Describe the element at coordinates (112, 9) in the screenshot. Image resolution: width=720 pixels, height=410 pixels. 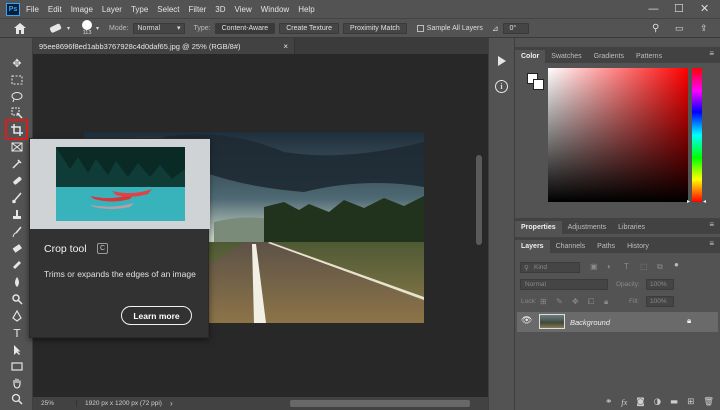
I see `menu-layer: Layer` at that location.